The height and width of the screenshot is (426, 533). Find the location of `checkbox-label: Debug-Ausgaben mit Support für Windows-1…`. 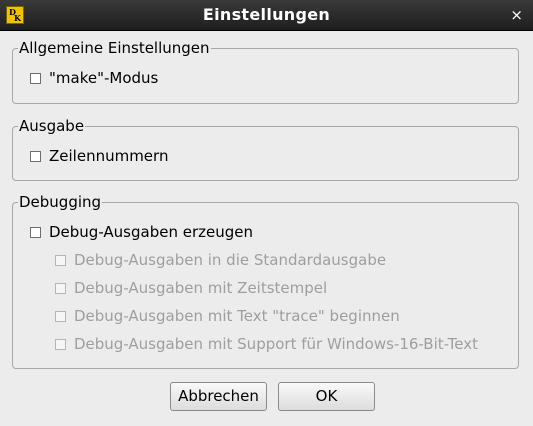

checkbox-label: Debug-Ausgaben mit Support für Windows-1… is located at coordinates (276, 344).